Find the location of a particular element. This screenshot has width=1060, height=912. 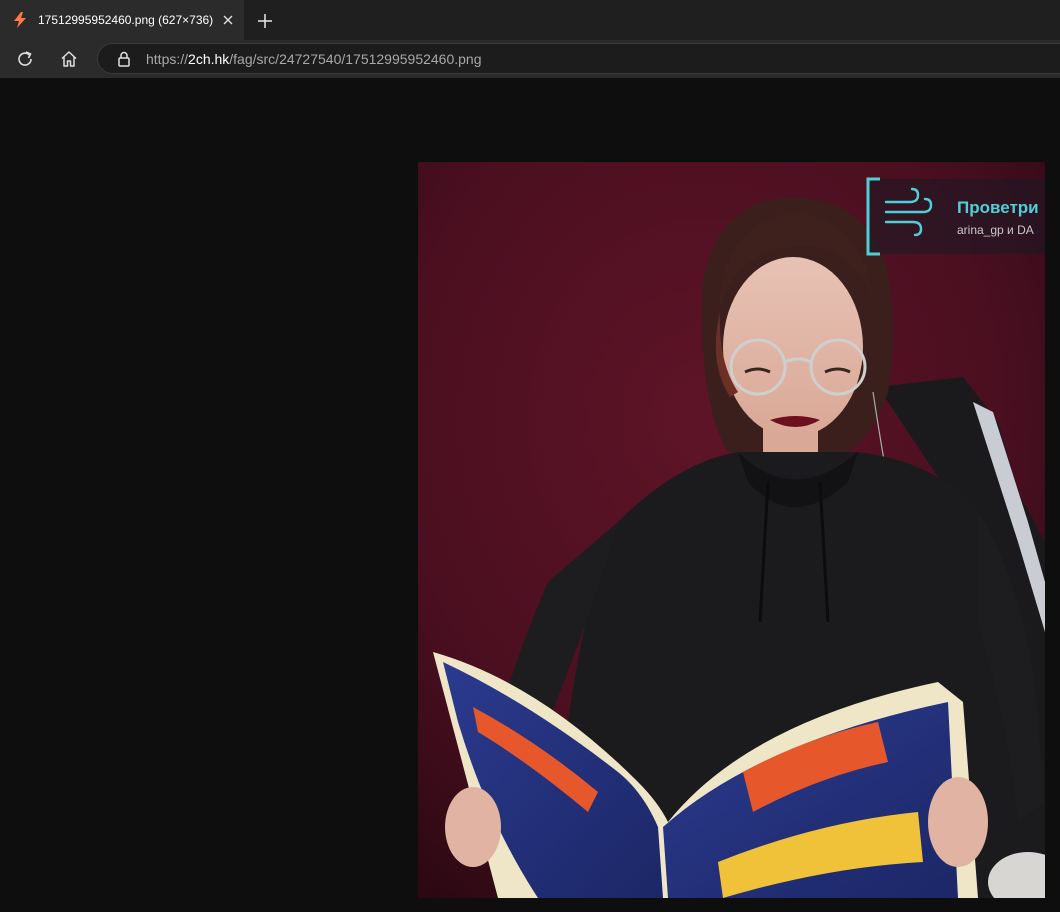

url-host: 2ch.hk is located at coordinates (209, 58).